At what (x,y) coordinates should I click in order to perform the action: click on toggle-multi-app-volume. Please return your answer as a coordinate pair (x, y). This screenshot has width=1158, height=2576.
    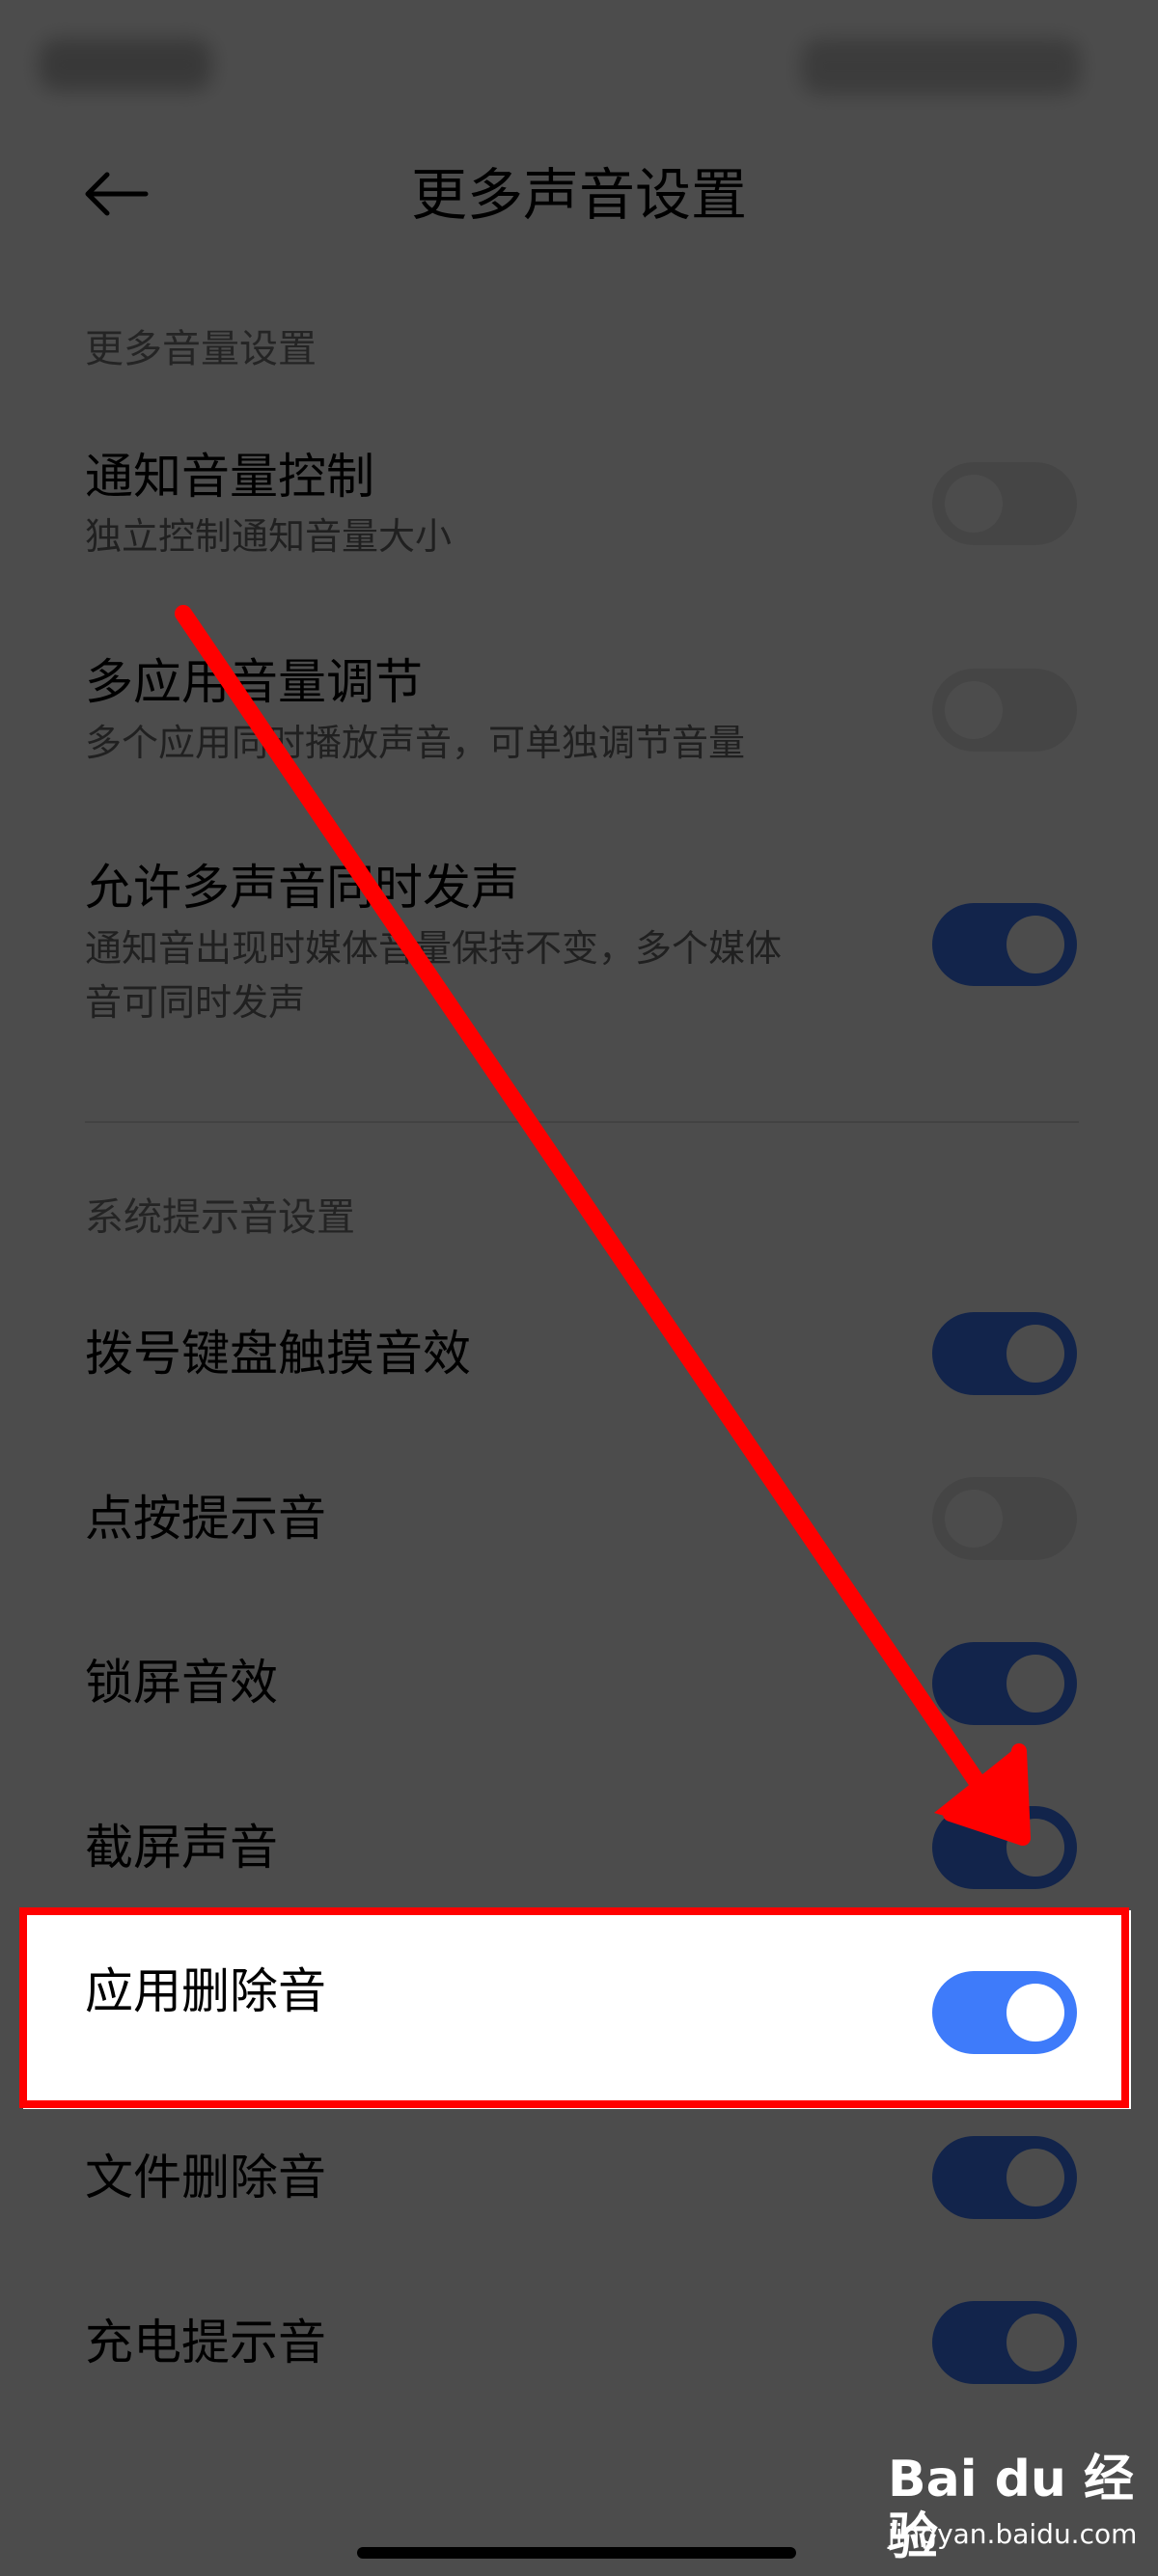
    Looking at the image, I should click on (1004, 710).